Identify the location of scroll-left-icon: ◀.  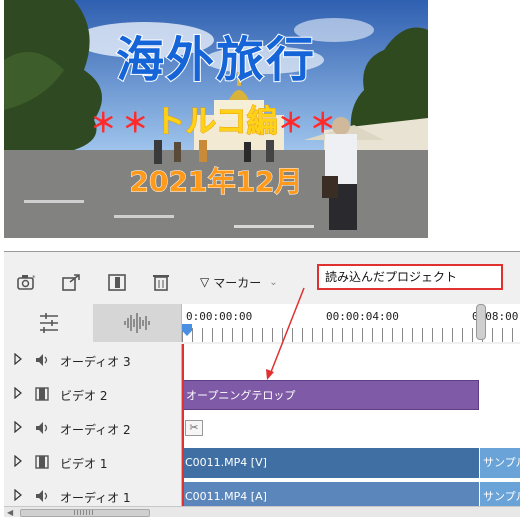
(10, 512).